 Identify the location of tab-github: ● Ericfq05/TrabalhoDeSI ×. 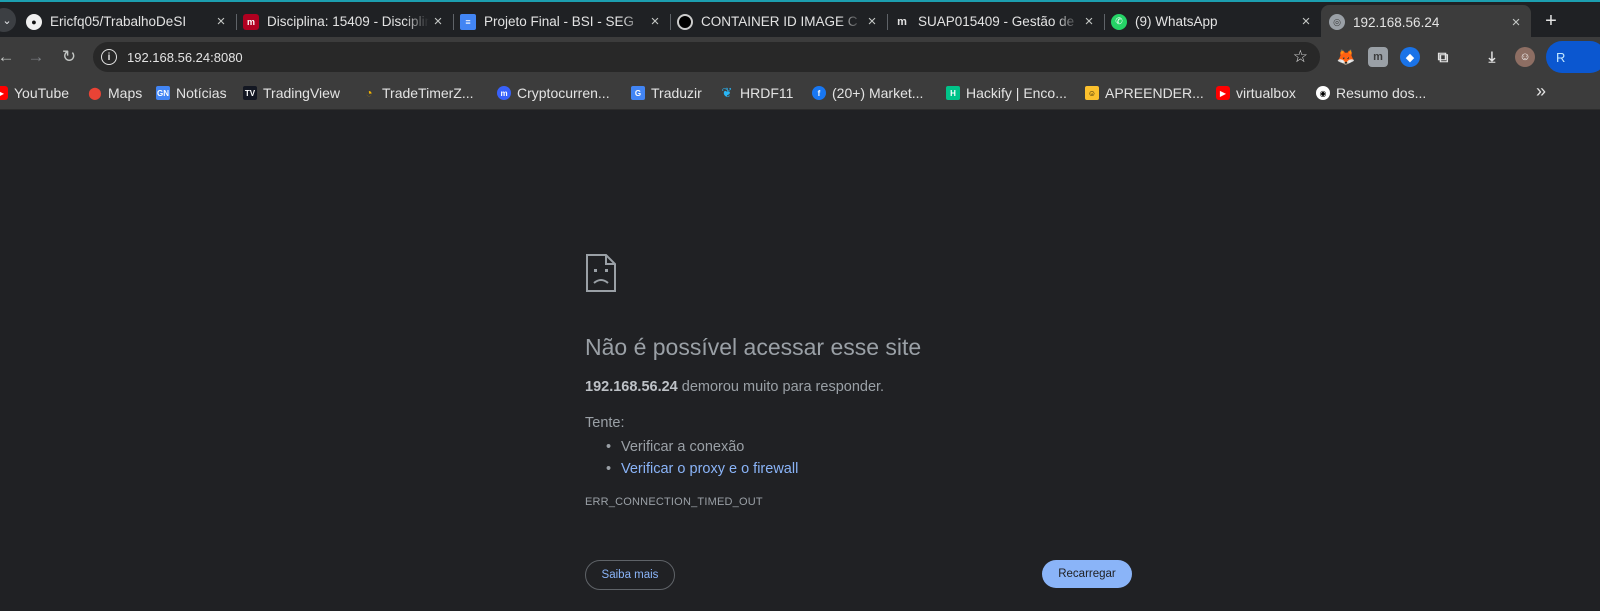
(128, 21).